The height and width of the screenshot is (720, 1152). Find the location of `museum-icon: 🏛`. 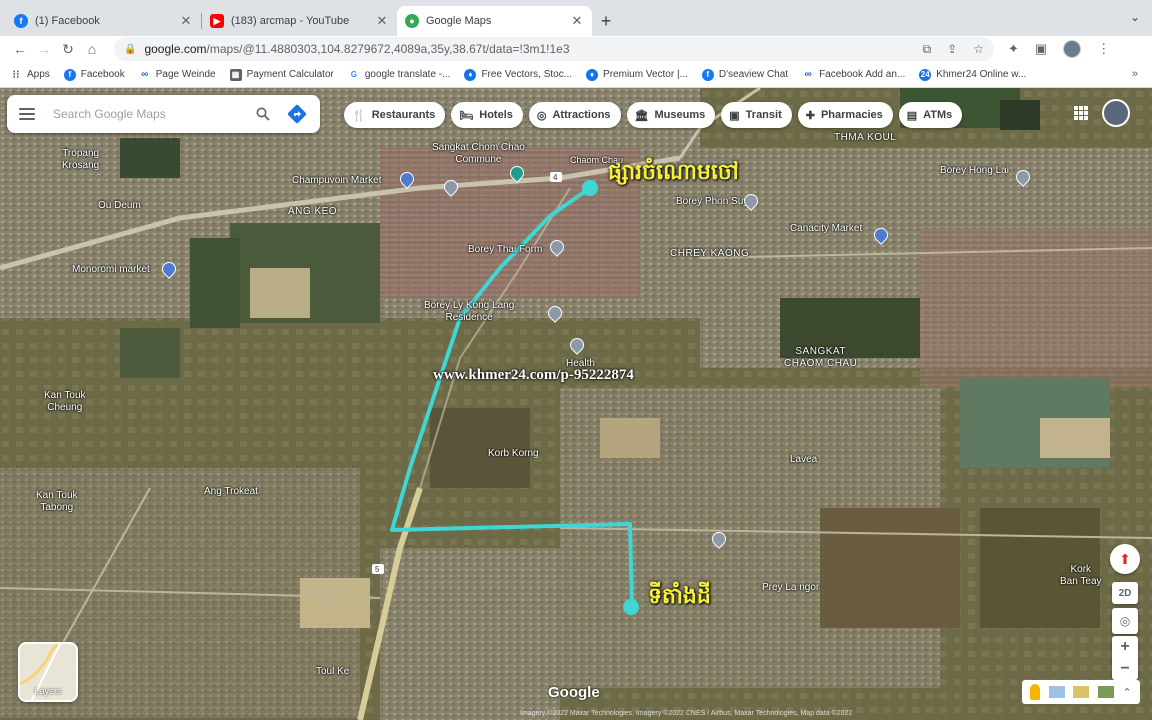

museum-icon: 🏛 is located at coordinates (641, 115).